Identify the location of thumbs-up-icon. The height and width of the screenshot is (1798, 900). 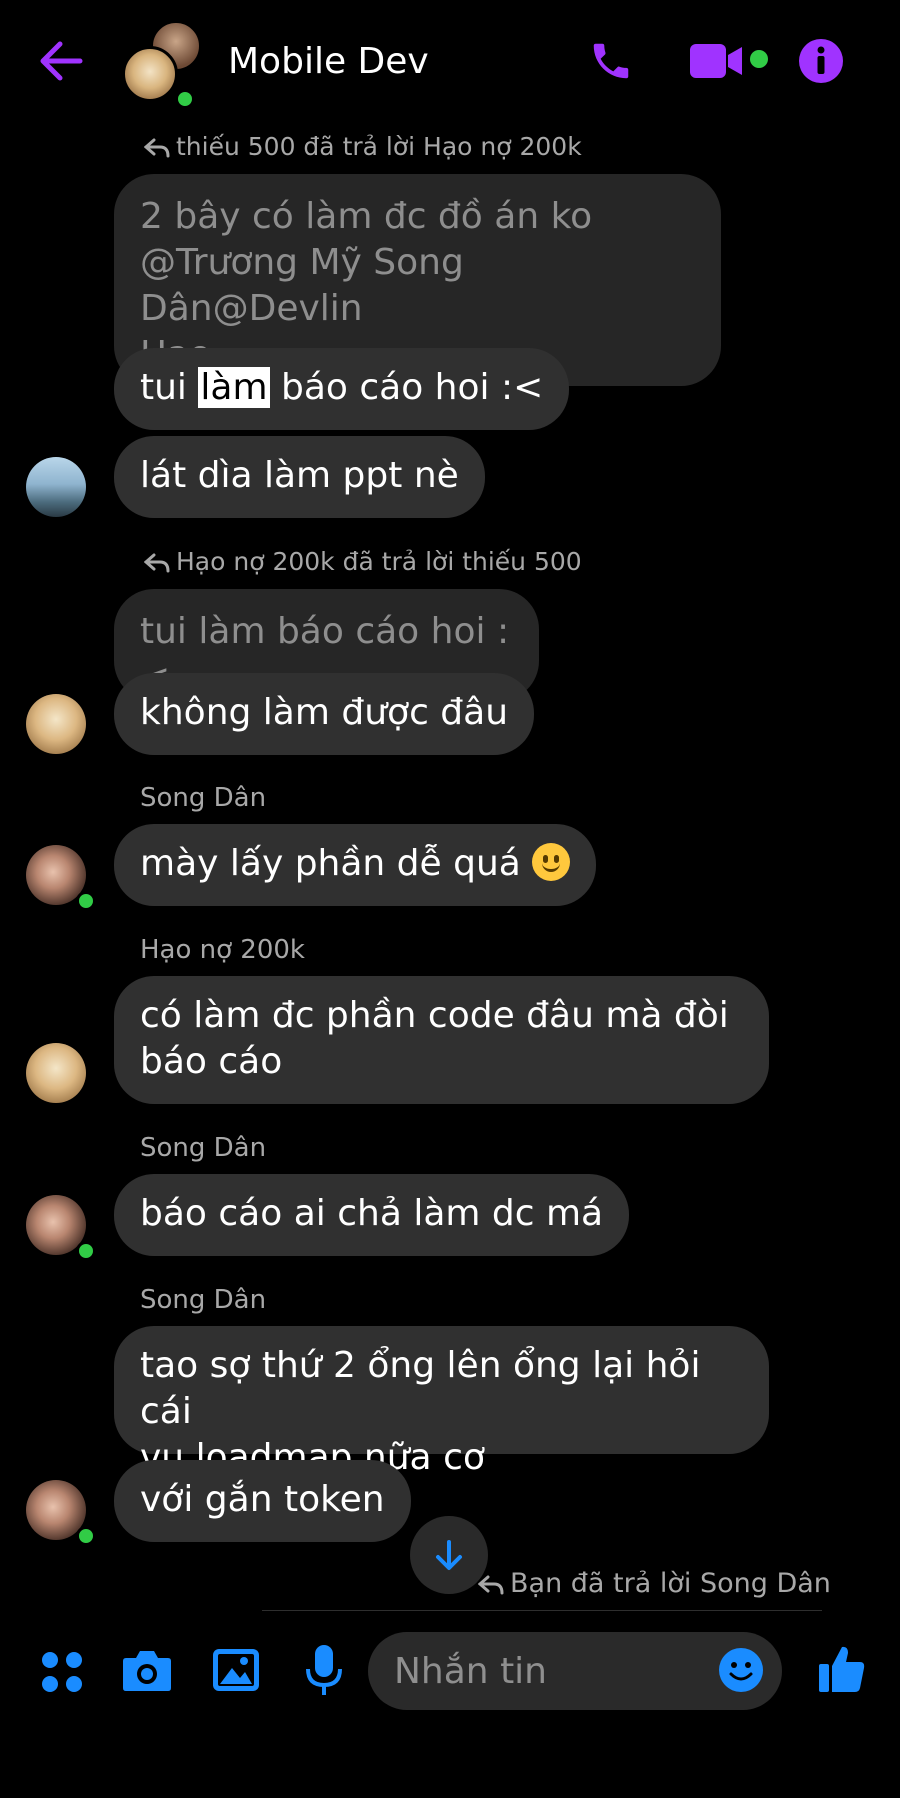
(842, 1669).